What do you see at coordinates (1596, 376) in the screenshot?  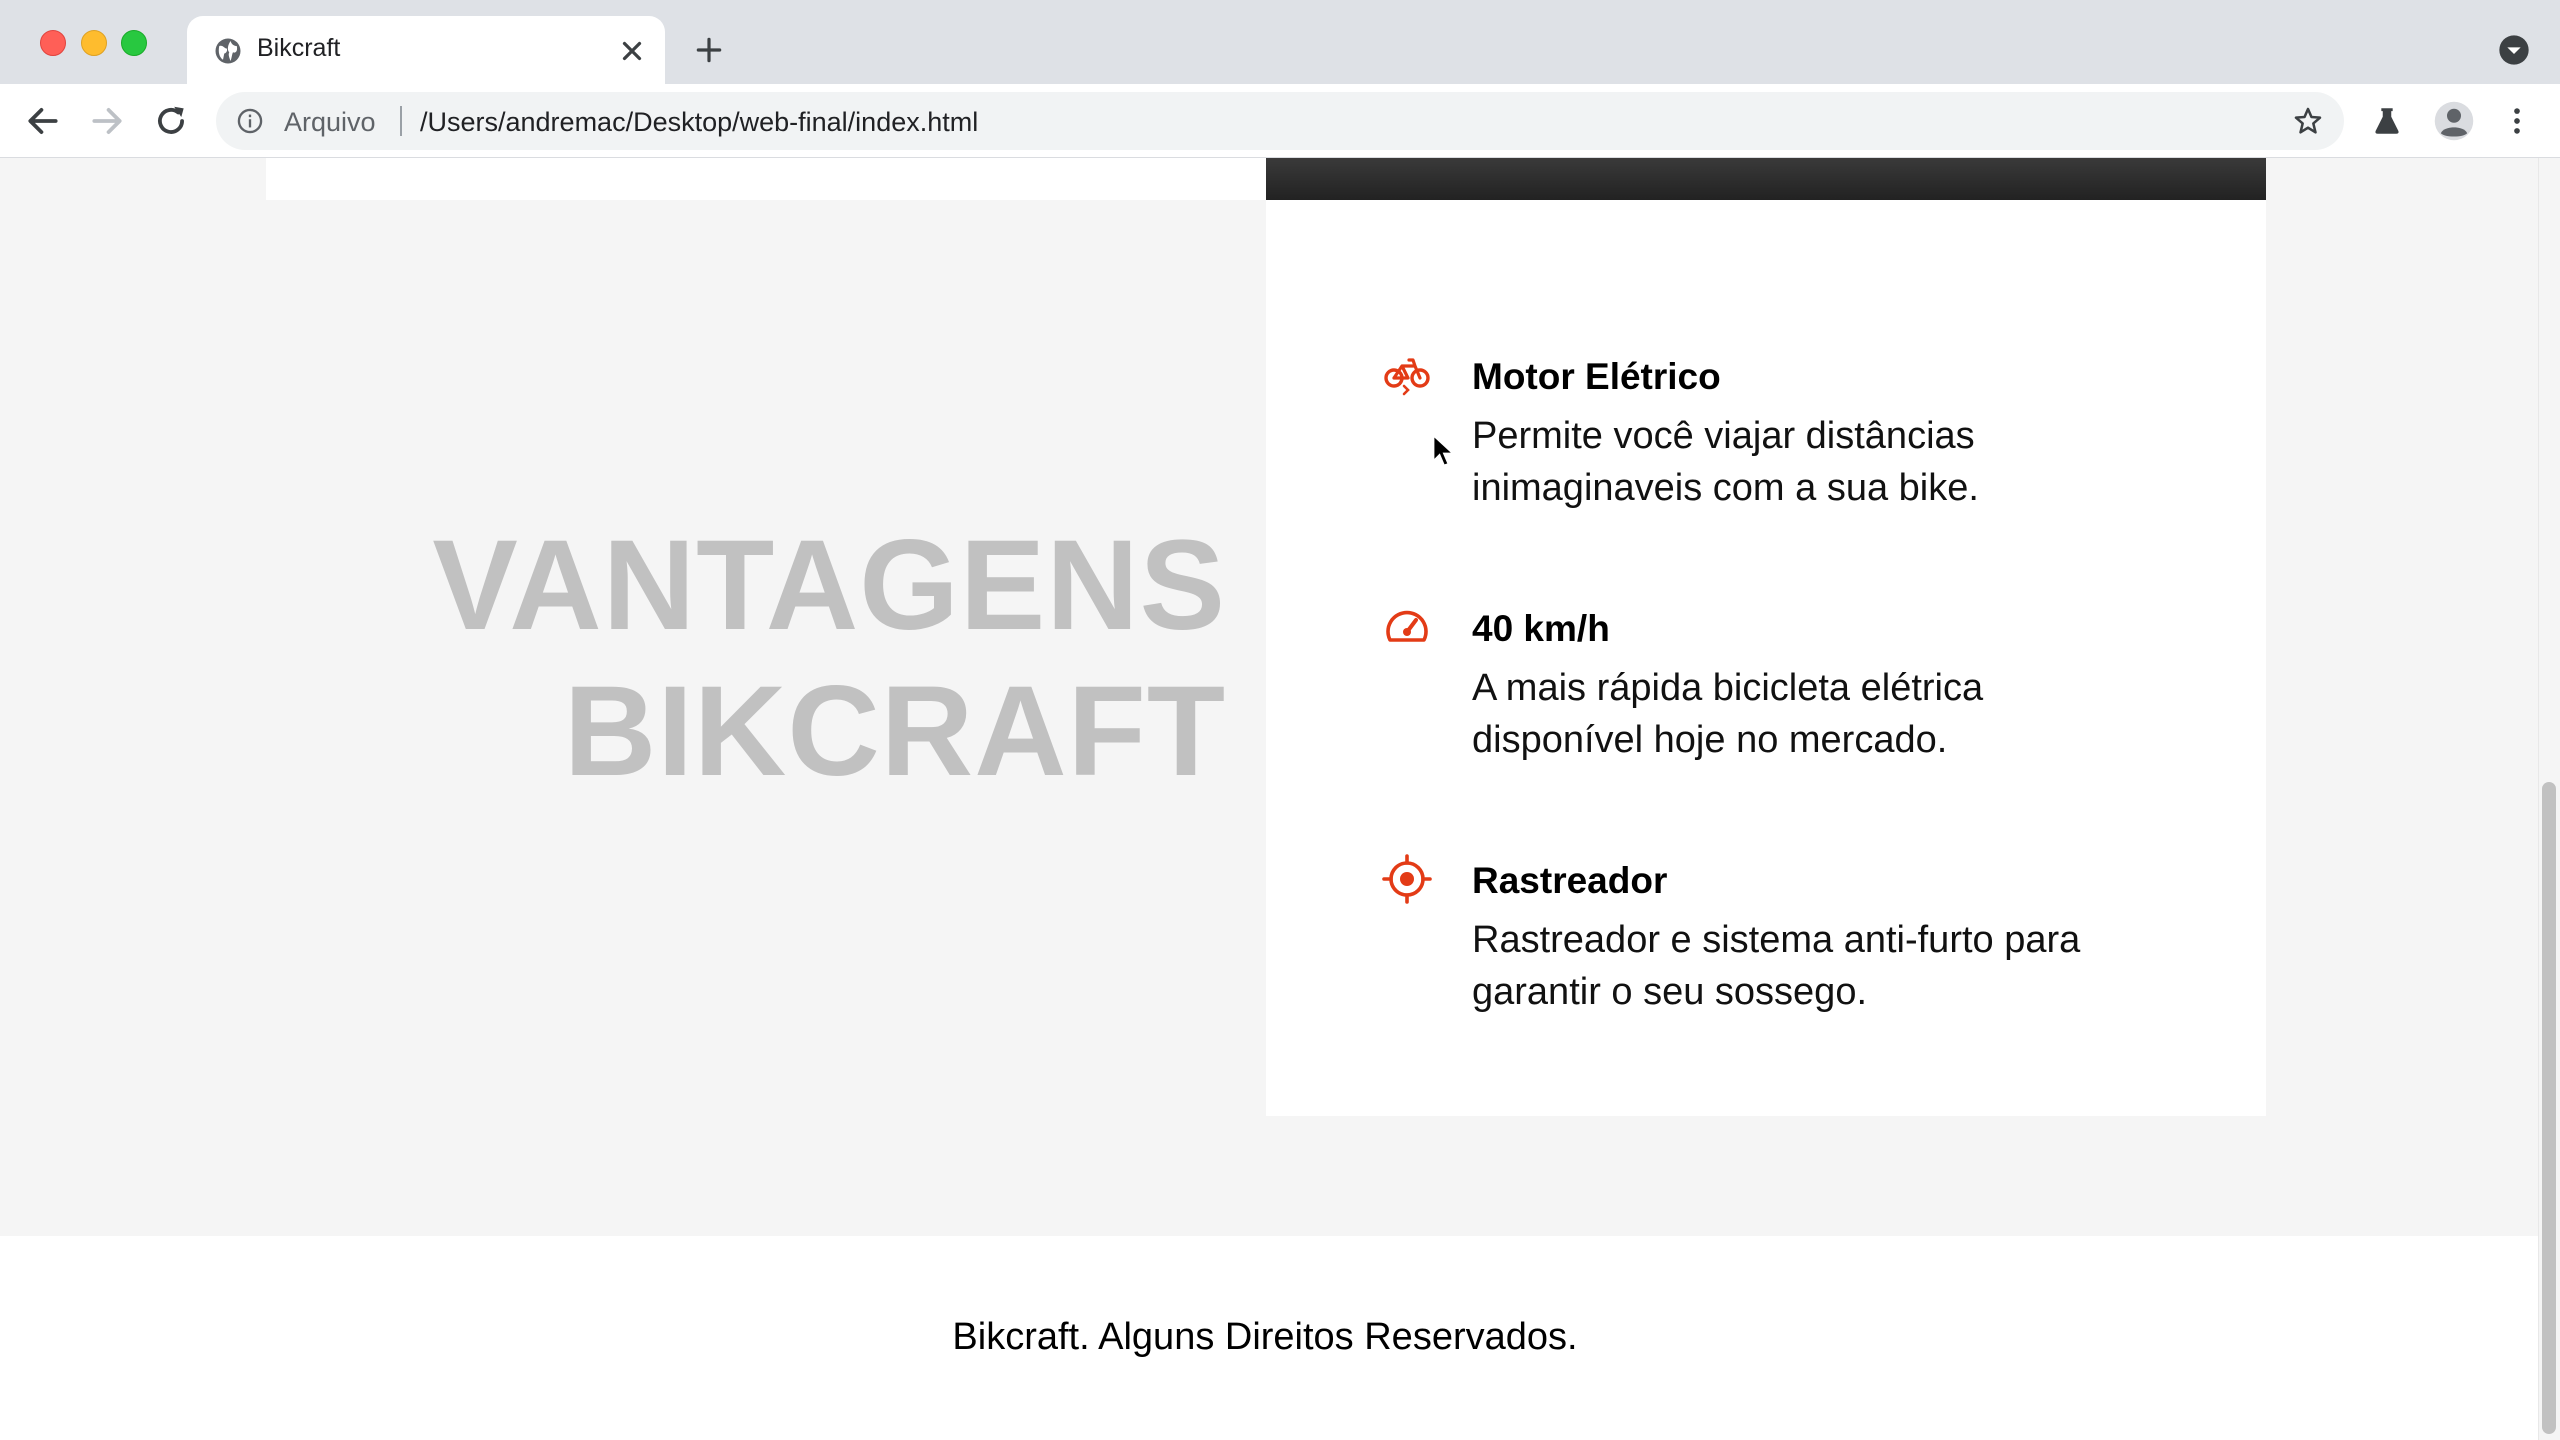 I see `feature-title: Motor Elétrico` at bounding box center [1596, 376].